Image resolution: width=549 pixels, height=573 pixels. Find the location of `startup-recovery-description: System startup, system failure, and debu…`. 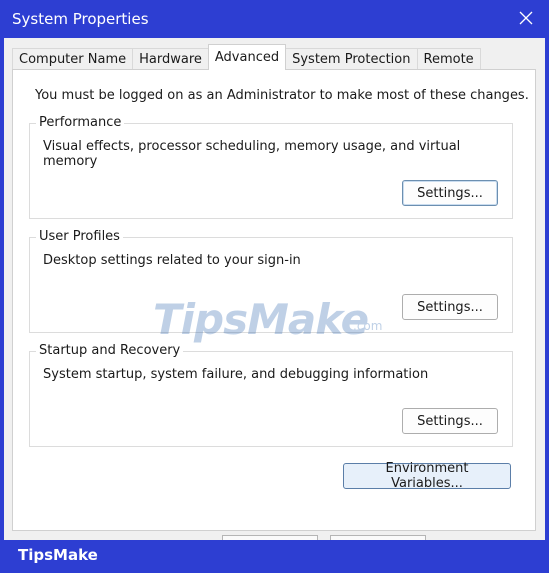

startup-recovery-description: System startup, system failure, and debu… is located at coordinates (236, 374).